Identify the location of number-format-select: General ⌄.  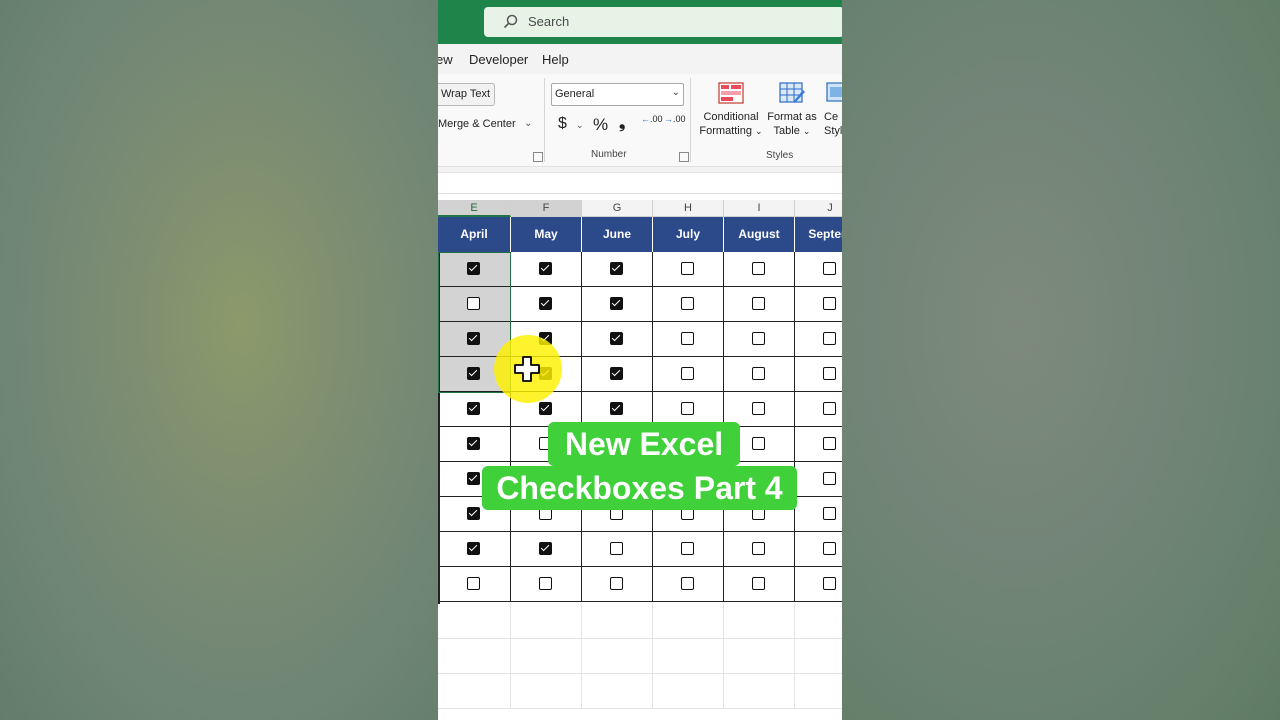
(617, 94).